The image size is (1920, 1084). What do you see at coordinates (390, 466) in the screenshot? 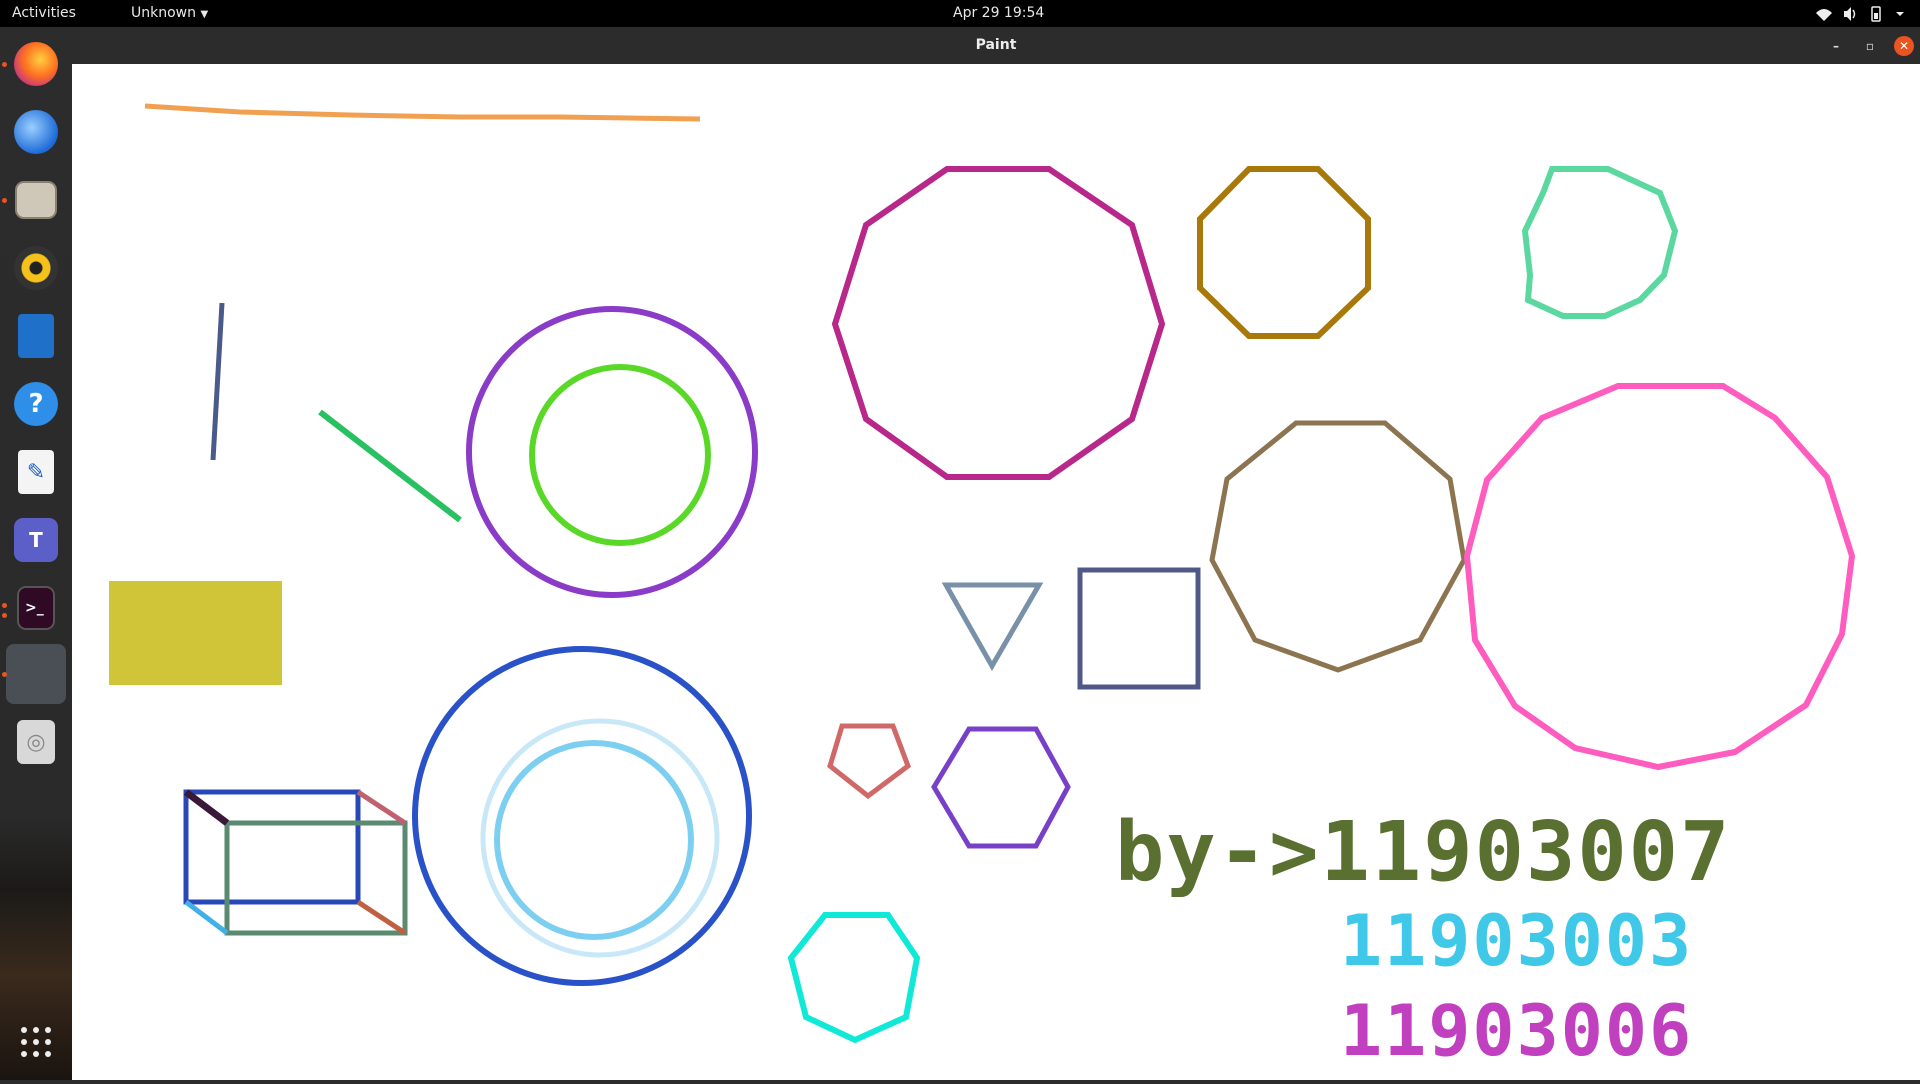
I see `green-line-stroke` at bounding box center [390, 466].